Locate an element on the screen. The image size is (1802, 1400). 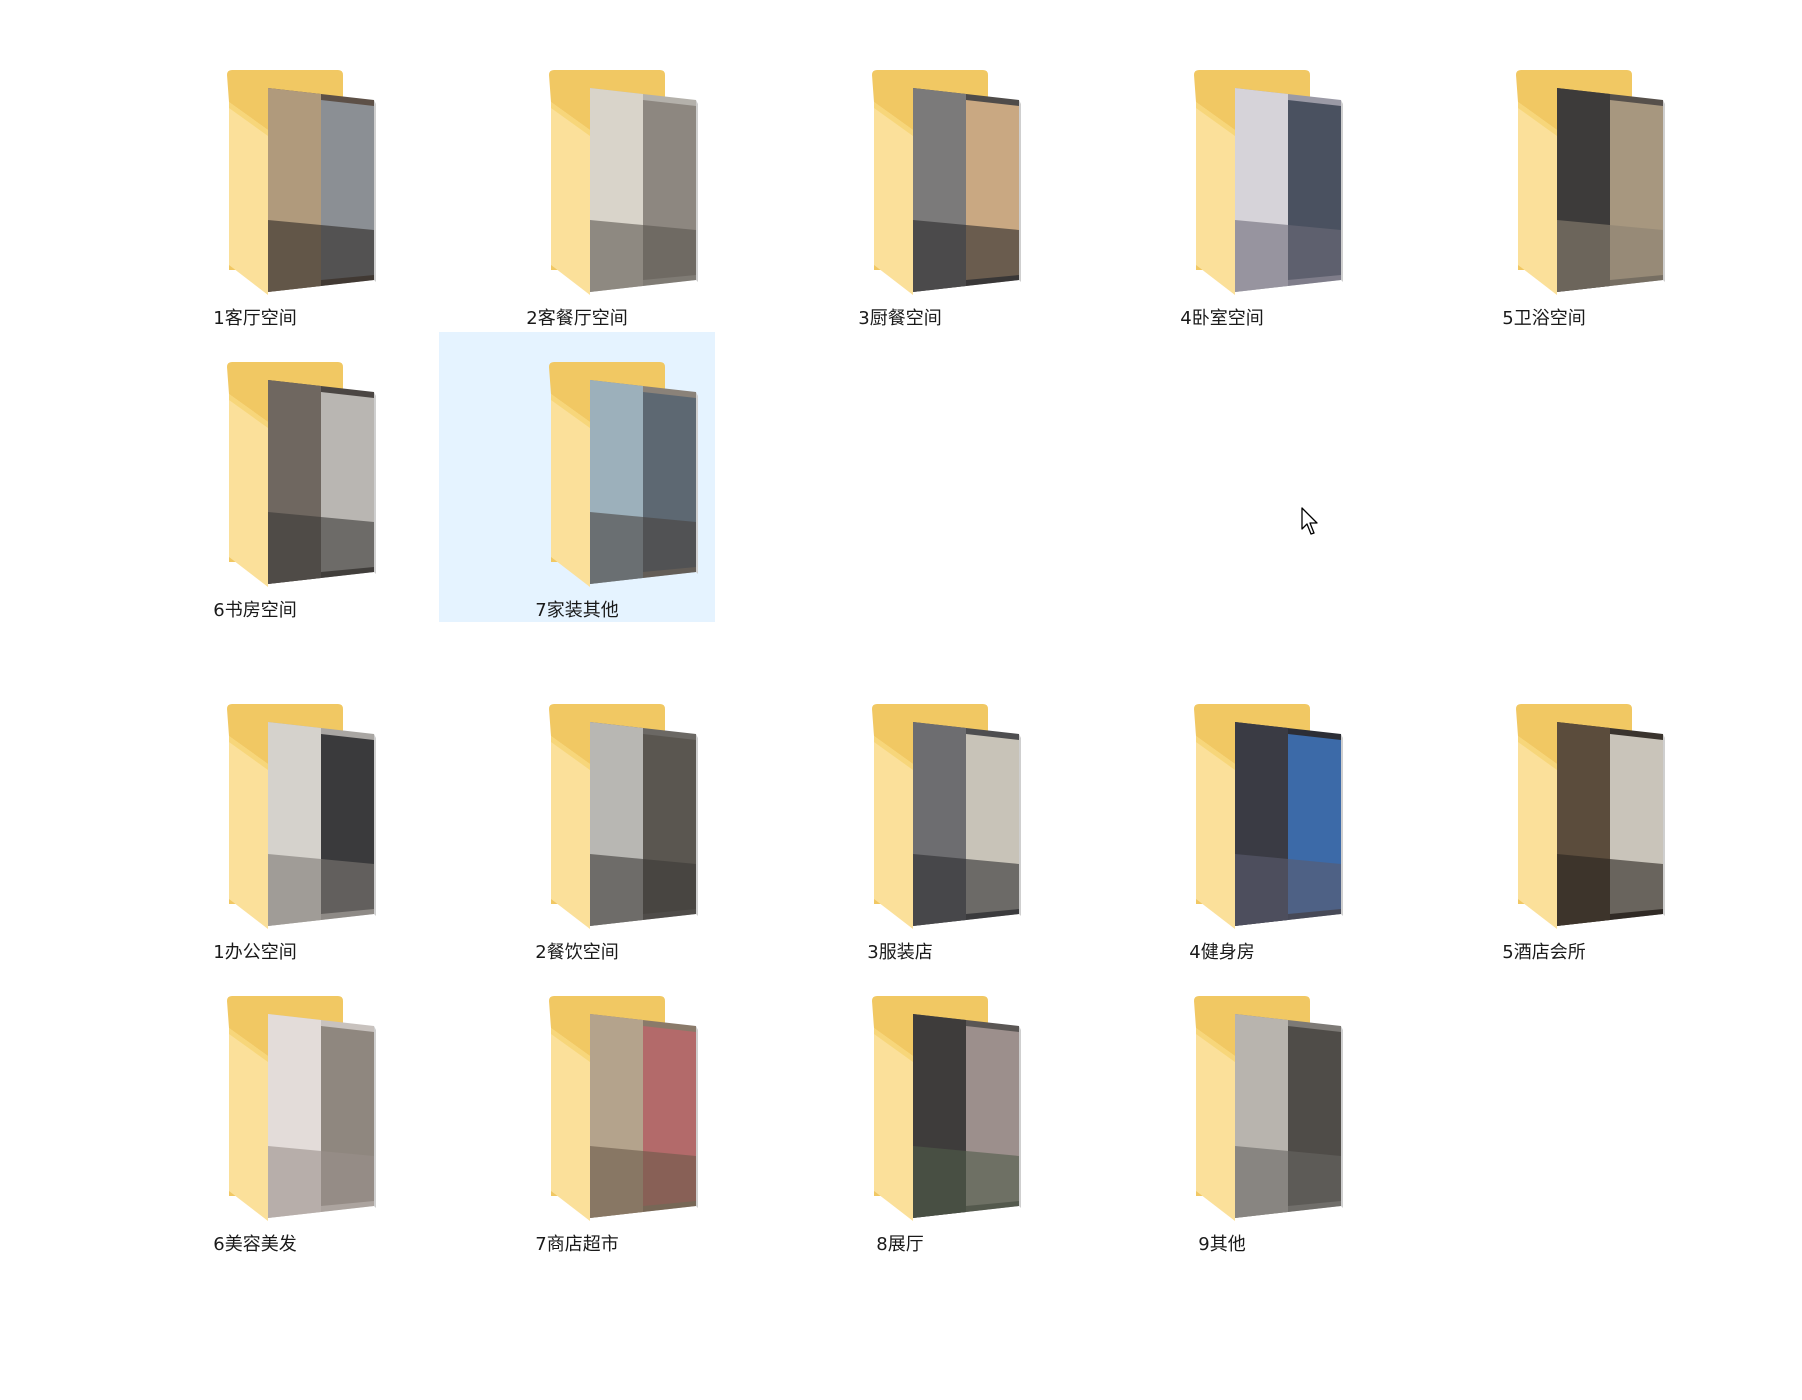
folder-item-selected: 7家装其他 is located at coordinates (577, 477).